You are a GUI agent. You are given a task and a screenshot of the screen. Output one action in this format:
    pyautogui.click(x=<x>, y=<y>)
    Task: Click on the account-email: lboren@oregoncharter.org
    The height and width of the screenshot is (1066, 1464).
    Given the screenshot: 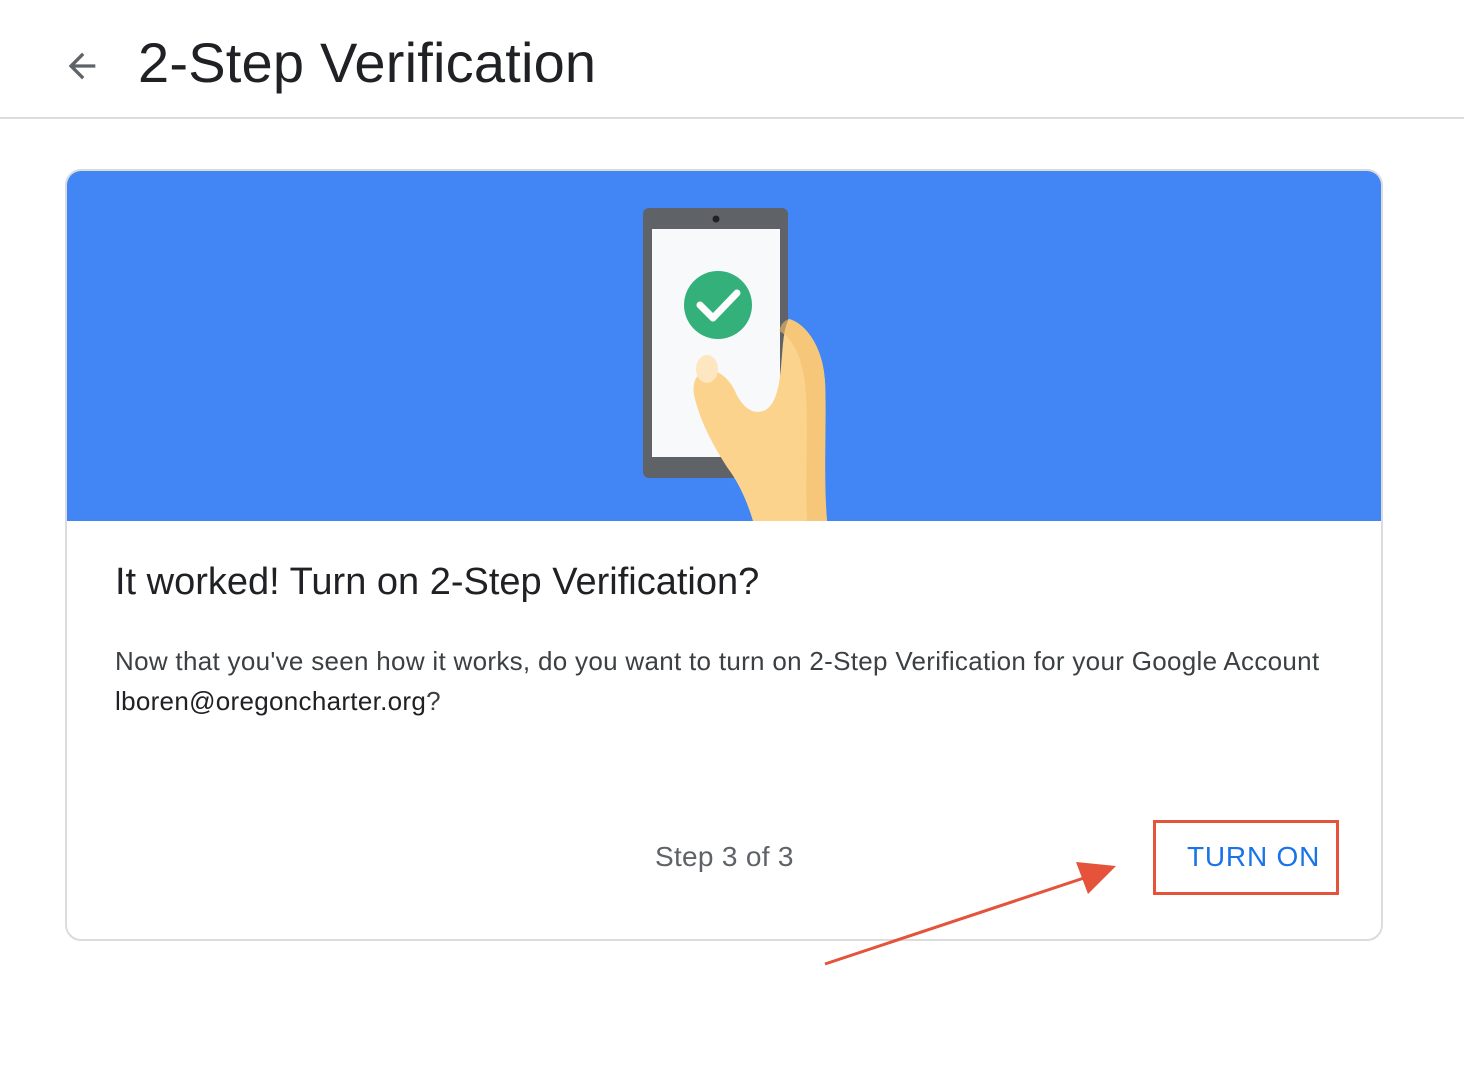 What is the action you would take?
    pyautogui.click(x=271, y=701)
    